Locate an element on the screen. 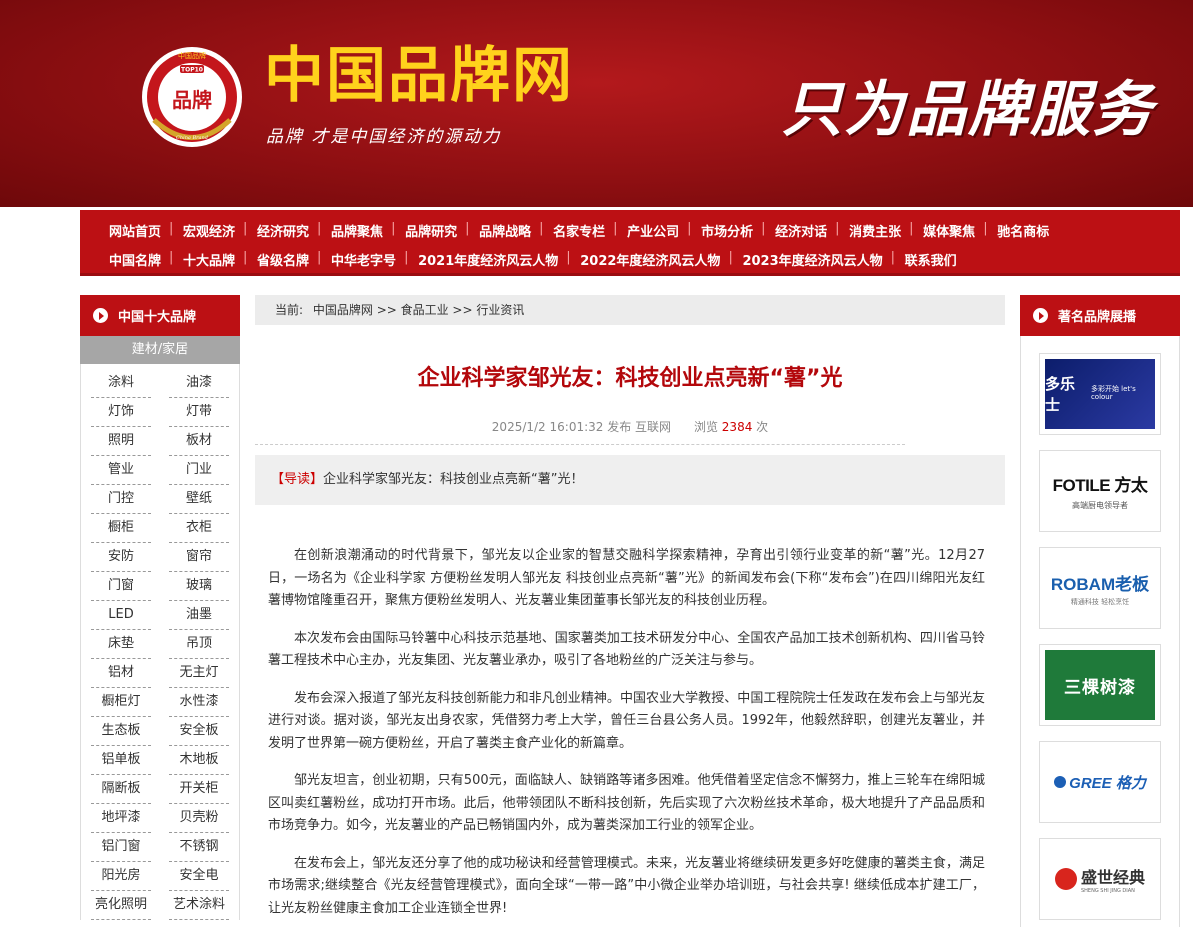  brand-name: 多乐士 is located at coordinates (1060, 395).